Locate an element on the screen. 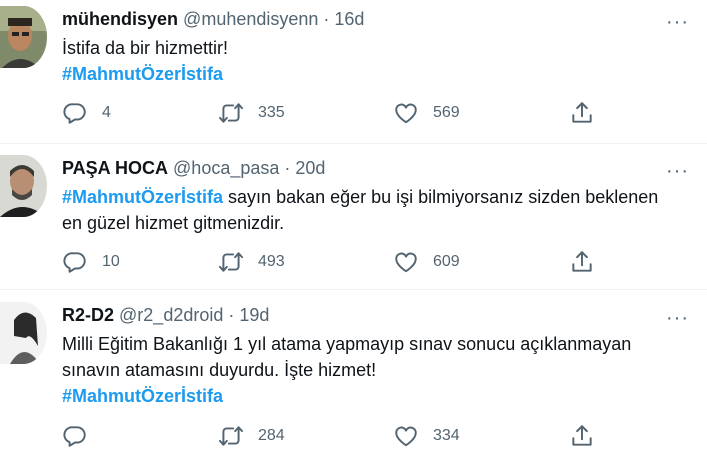 Image resolution: width=707 pixels, height=465 pixels. retweet-count: 335 is located at coordinates (271, 112).